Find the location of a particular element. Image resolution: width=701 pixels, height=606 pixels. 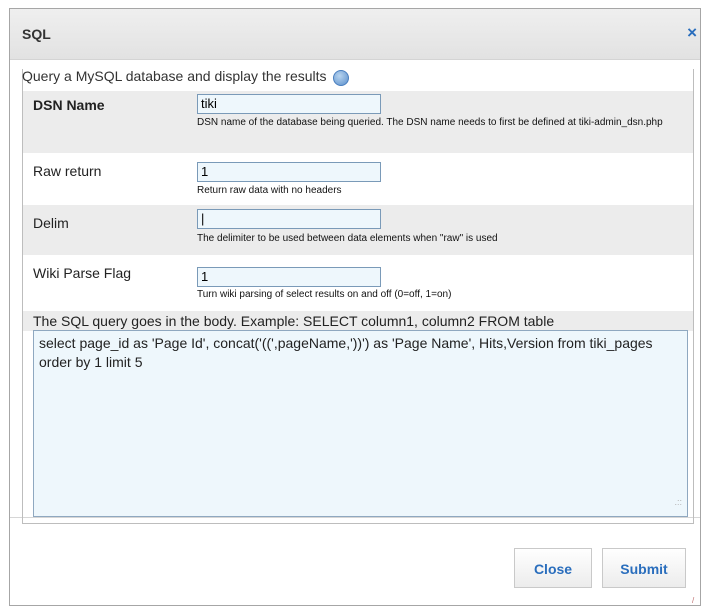

dialog-titlebar: SQL × is located at coordinates (355, 34).